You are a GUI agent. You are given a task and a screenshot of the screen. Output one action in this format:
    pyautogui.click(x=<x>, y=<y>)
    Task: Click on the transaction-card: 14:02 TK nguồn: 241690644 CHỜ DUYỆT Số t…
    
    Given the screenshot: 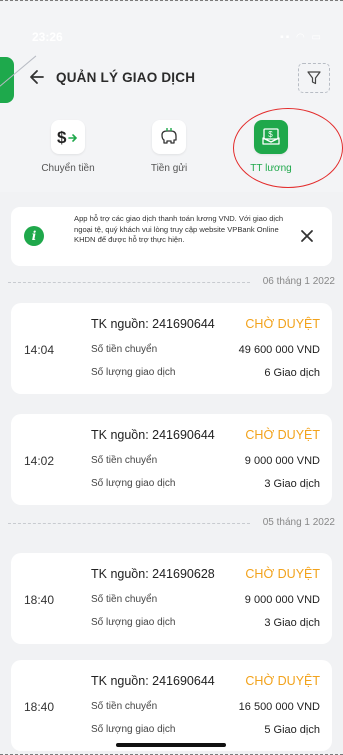 What is the action you would take?
    pyautogui.click(x=171, y=459)
    